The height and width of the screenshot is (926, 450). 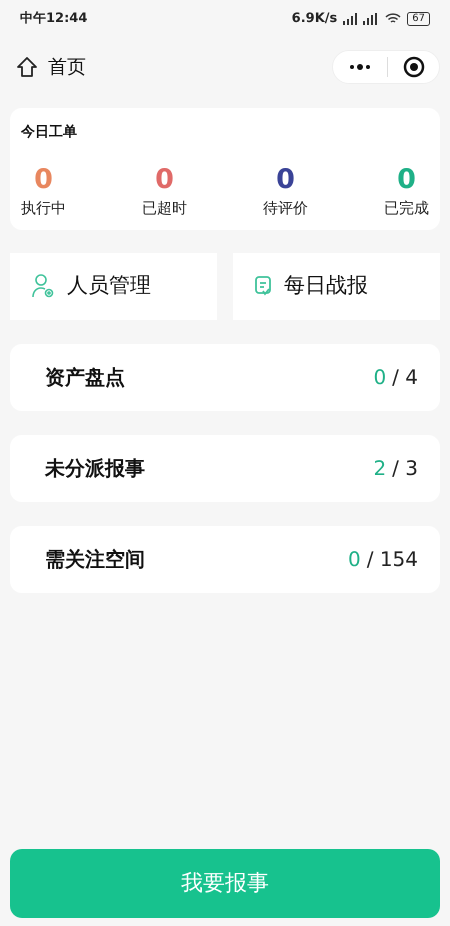 What do you see at coordinates (315, 19) in the screenshot?
I see `network-speed: 6.9K/s` at bounding box center [315, 19].